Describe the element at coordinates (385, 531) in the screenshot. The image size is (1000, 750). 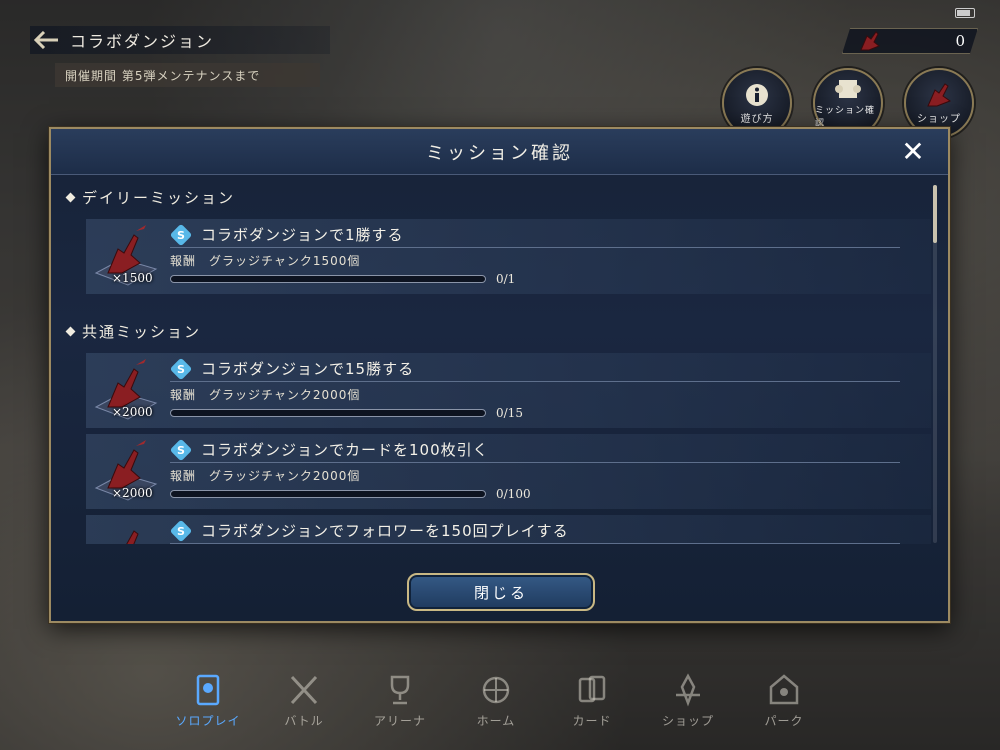
I see `mission-title: コラボダンジョンでフォロワーを150回プレイする` at that location.